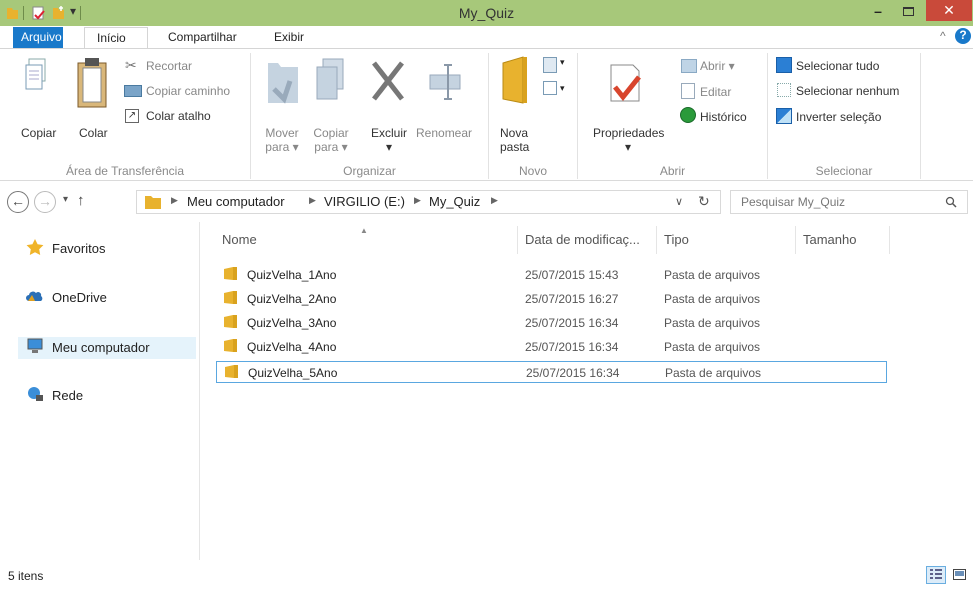 The width and height of the screenshot is (973, 590). What do you see at coordinates (132, 116) in the screenshot?
I see `paste-shortcut-icon: ↗` at bounding box center [132, 116].